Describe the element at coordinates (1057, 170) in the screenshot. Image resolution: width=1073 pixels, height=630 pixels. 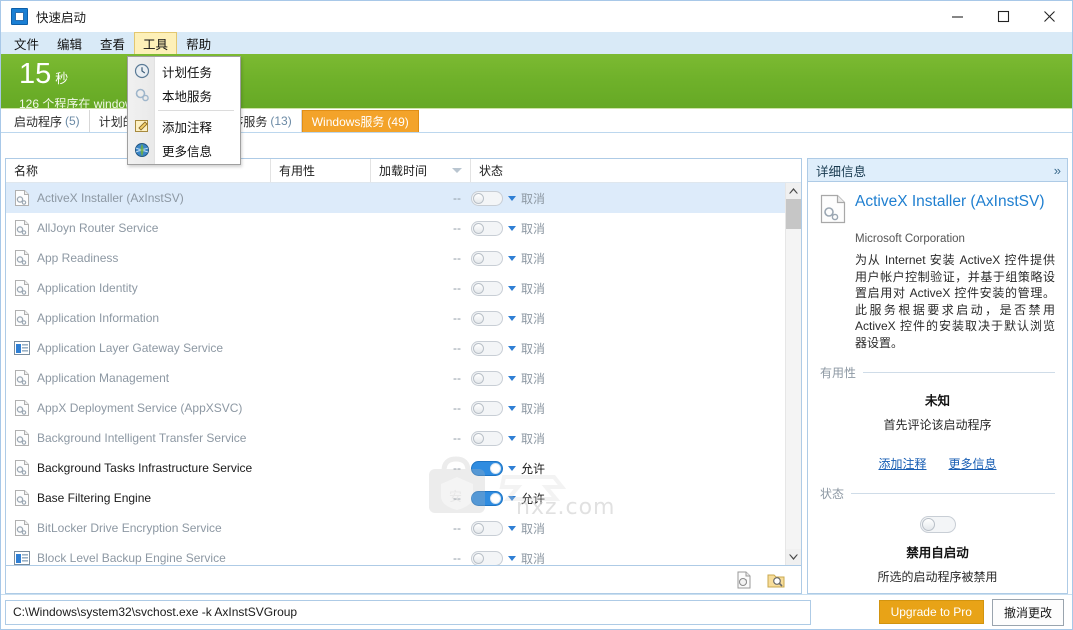
I see `expand-chevron-icon: »` at that location.